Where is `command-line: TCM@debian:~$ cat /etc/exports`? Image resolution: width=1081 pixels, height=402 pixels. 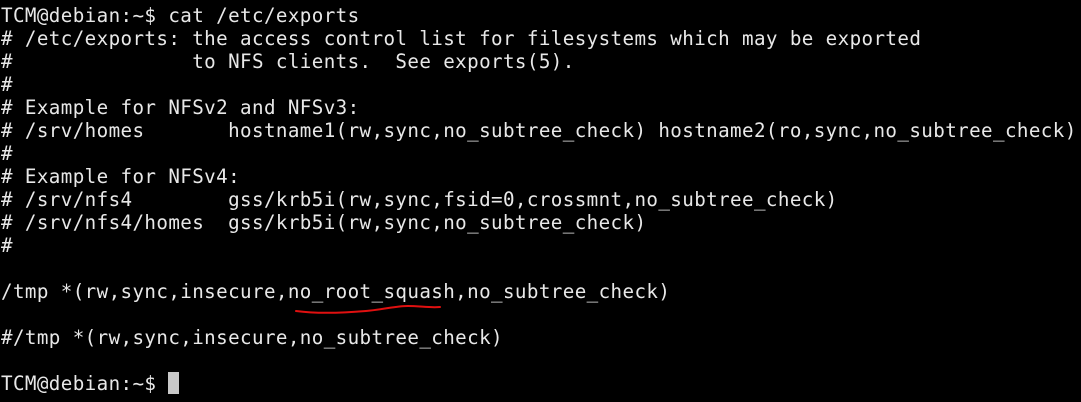 command-line: TCM@debian:~$ cat /etc/exports is located at coordinates (180, 15).